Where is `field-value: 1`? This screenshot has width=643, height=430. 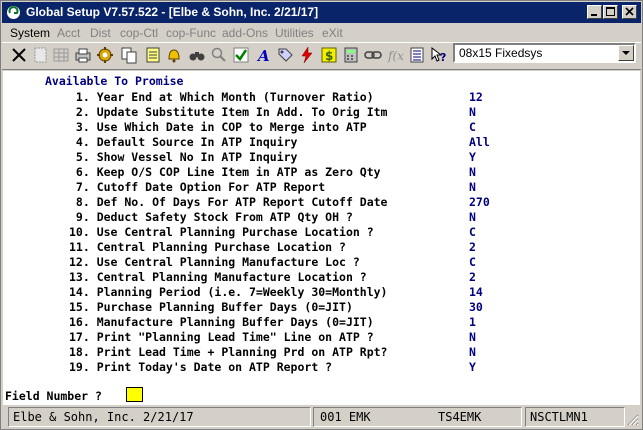 field-value: 1 is located at coordinates (472, 322).